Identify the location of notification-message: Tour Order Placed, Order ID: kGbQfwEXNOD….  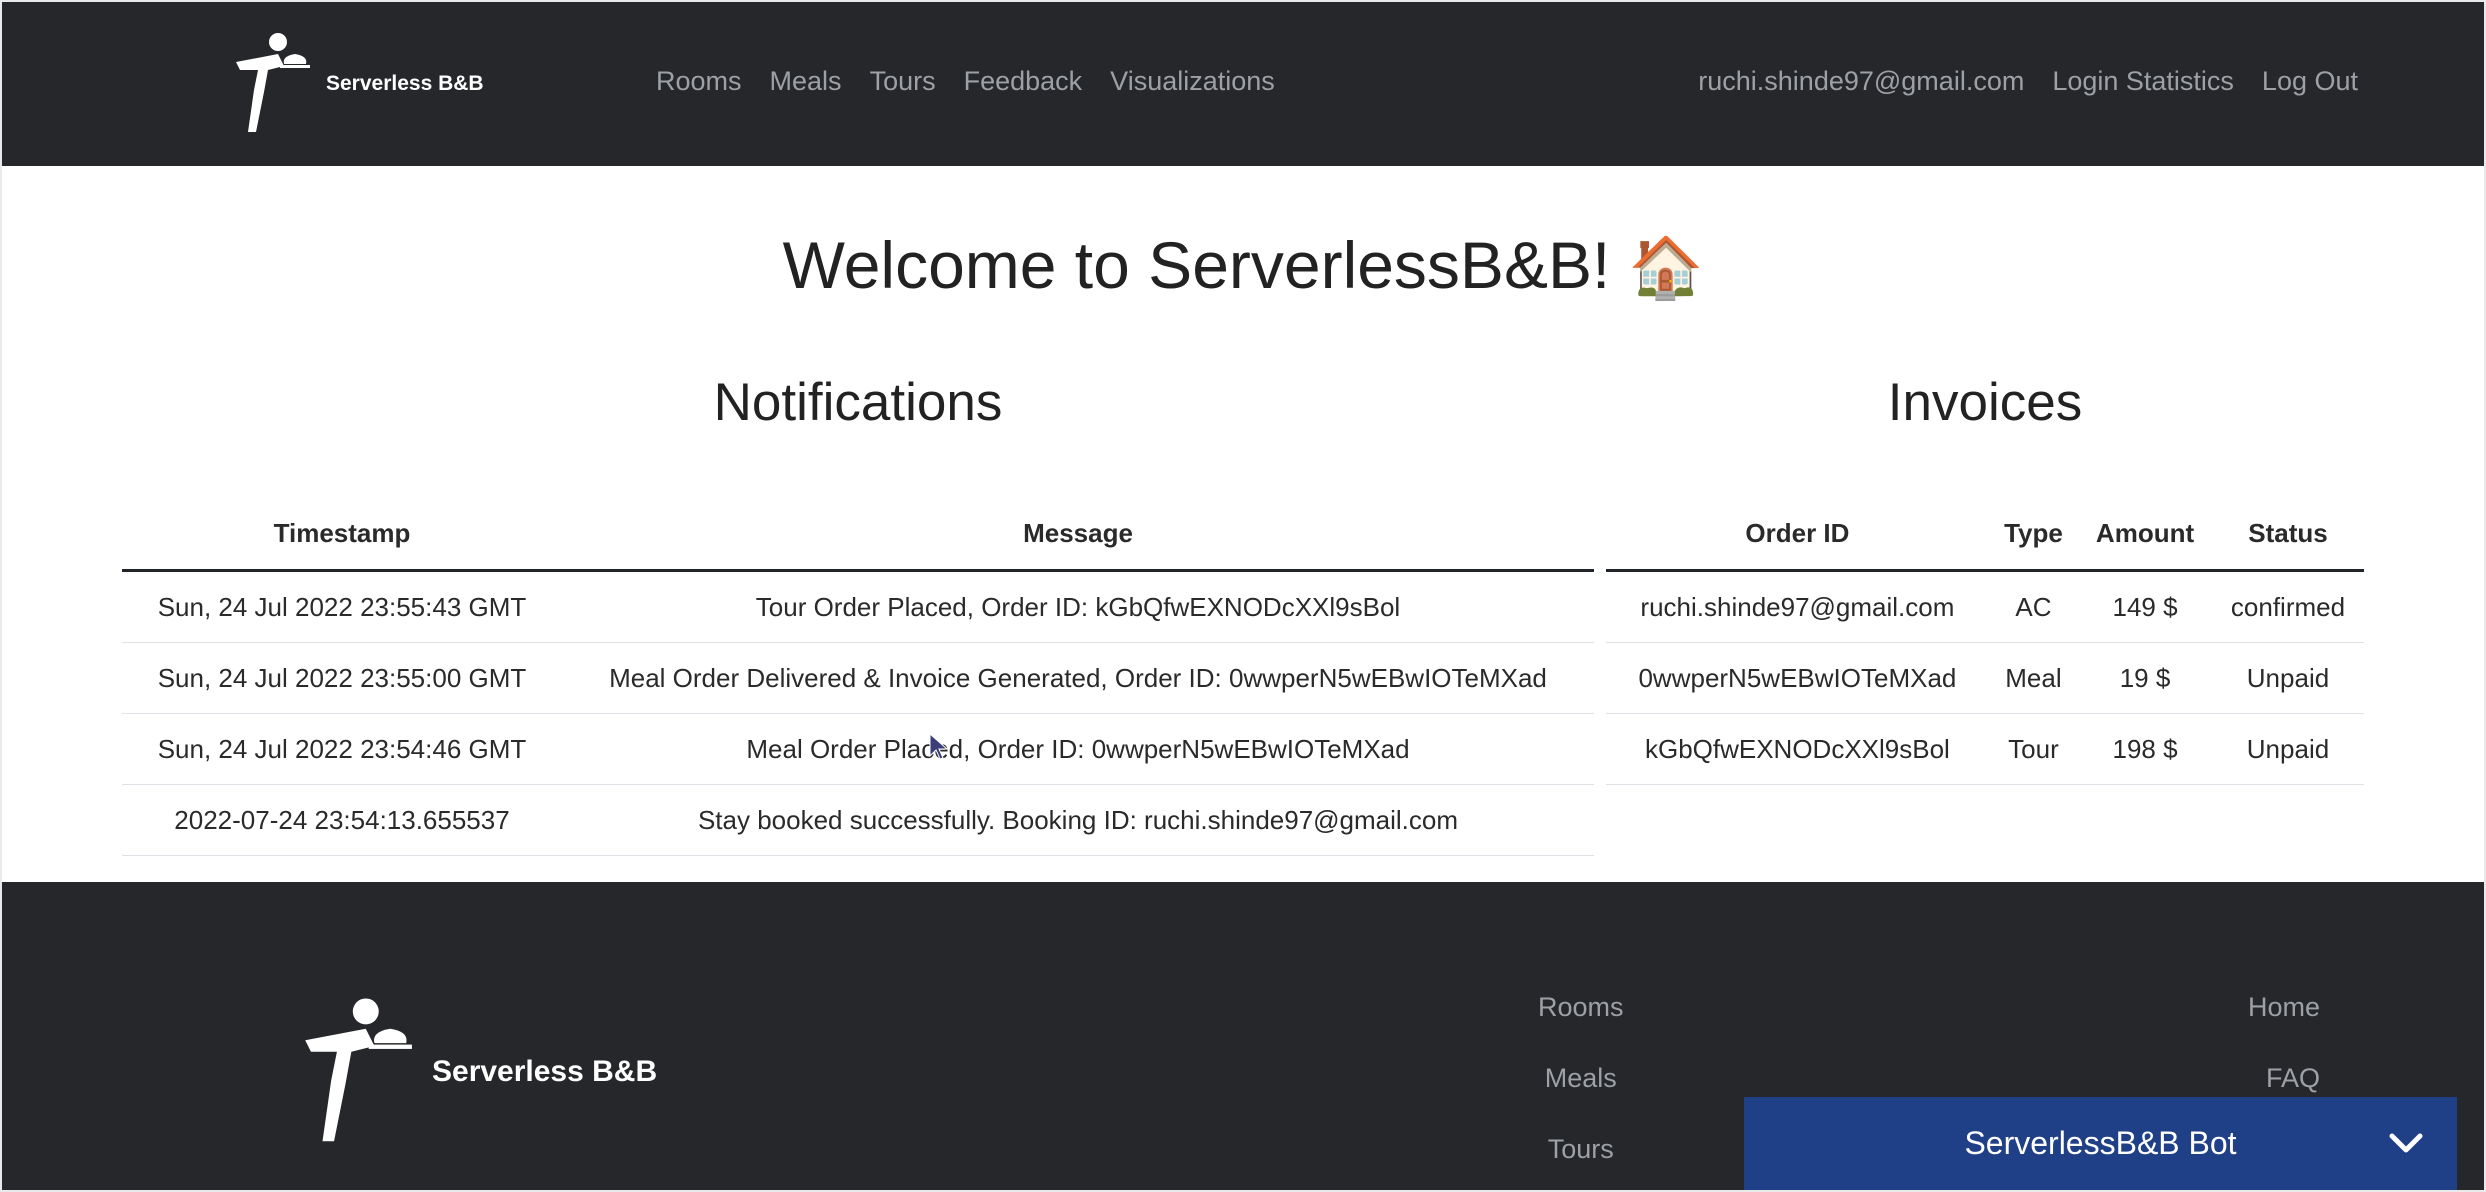
(1078, 606).